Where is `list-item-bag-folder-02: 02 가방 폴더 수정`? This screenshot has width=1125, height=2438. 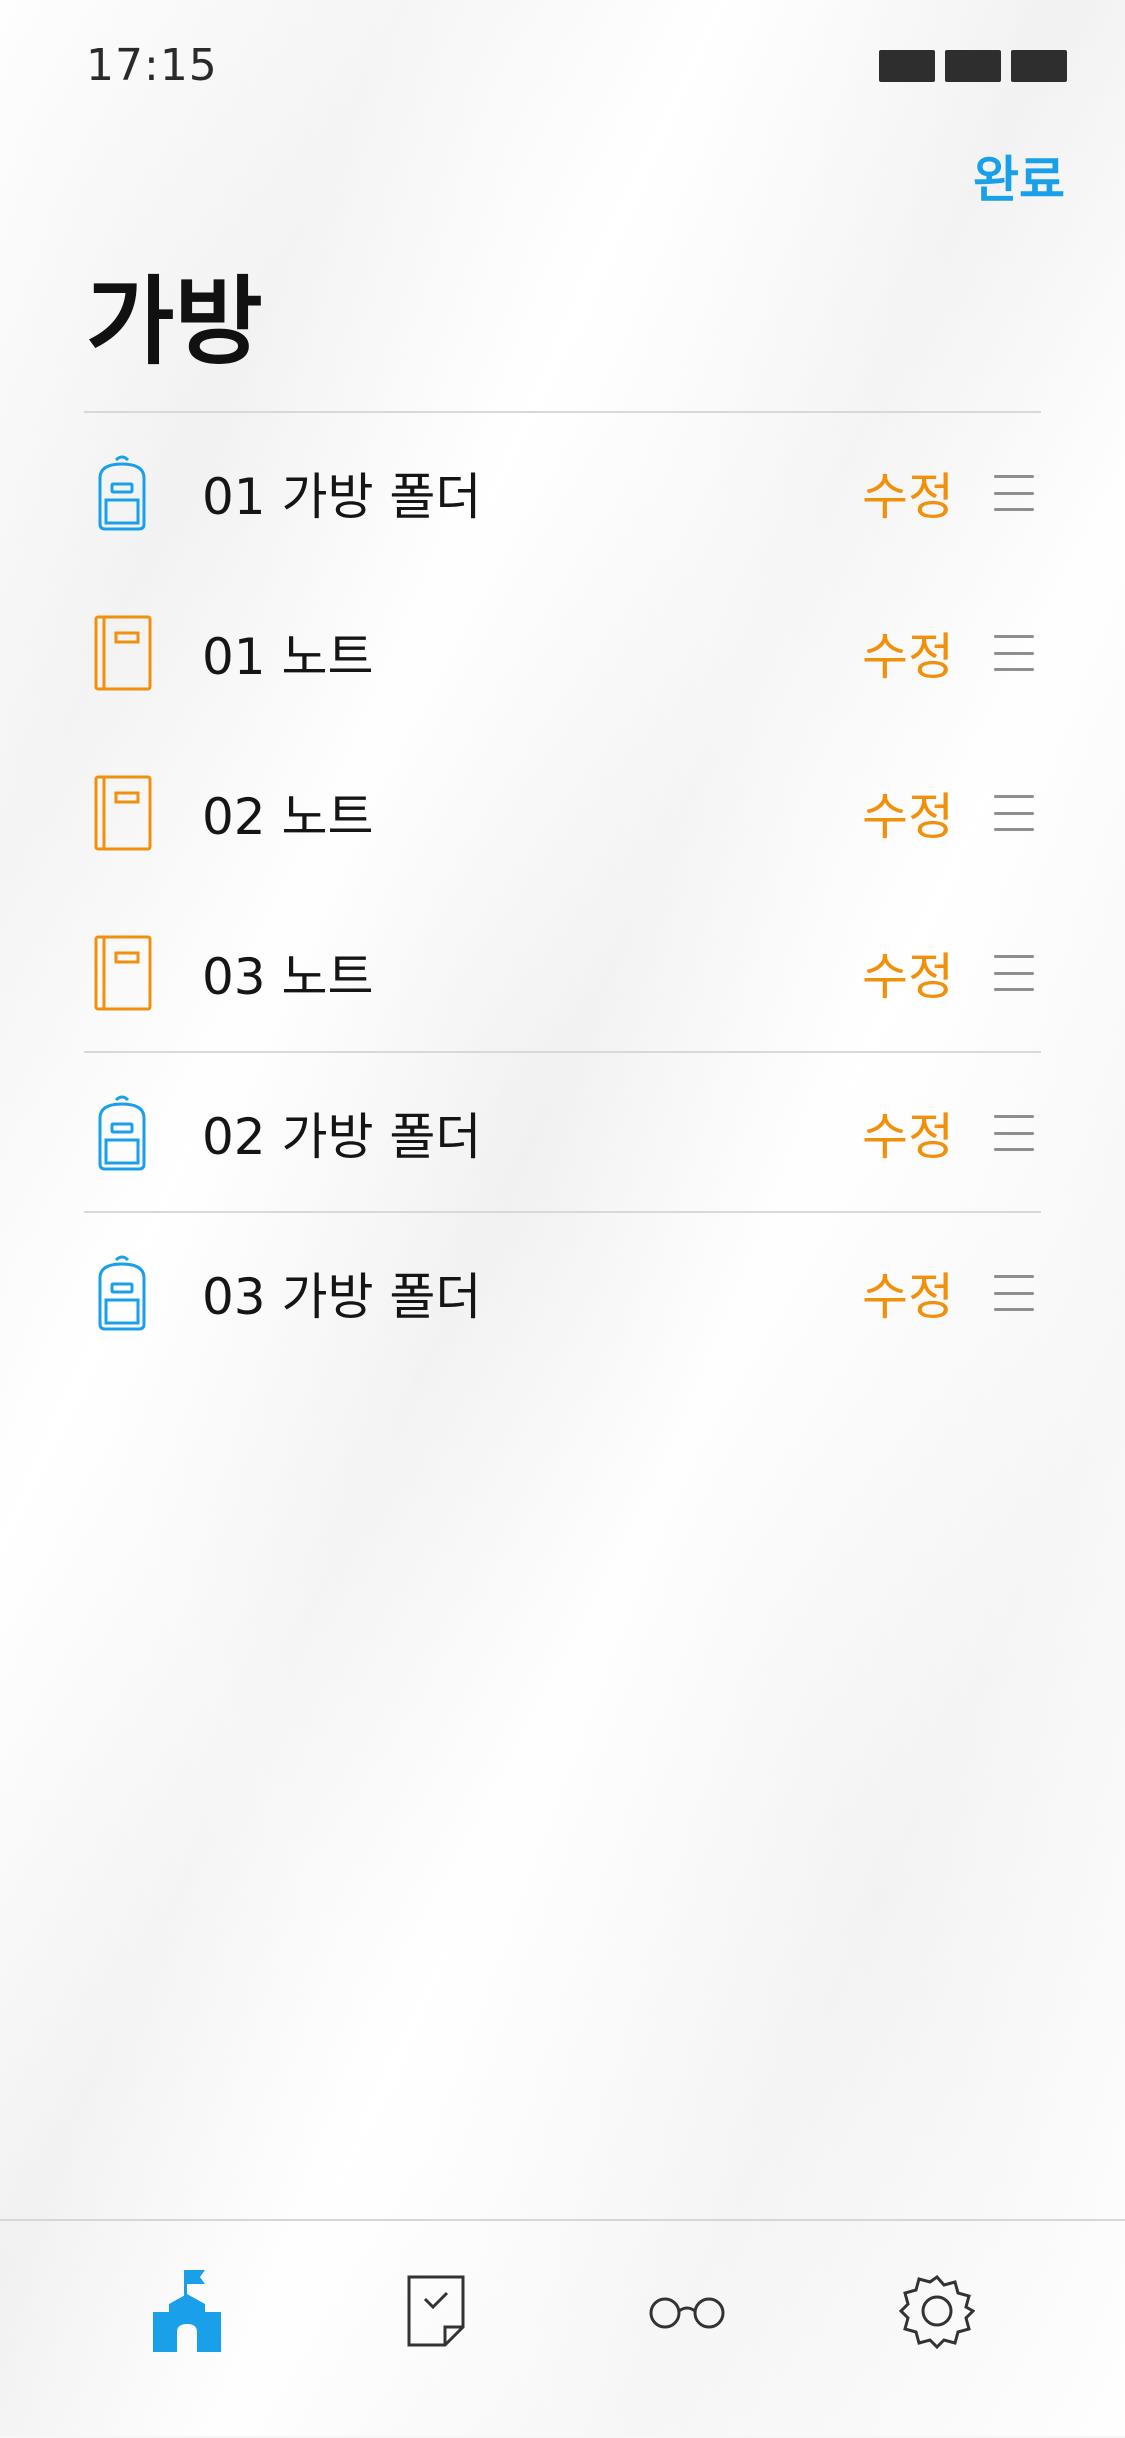 list-item-bag-folder-02: 02 가방 폴더 수정 is located at coordinates (579, 1133).